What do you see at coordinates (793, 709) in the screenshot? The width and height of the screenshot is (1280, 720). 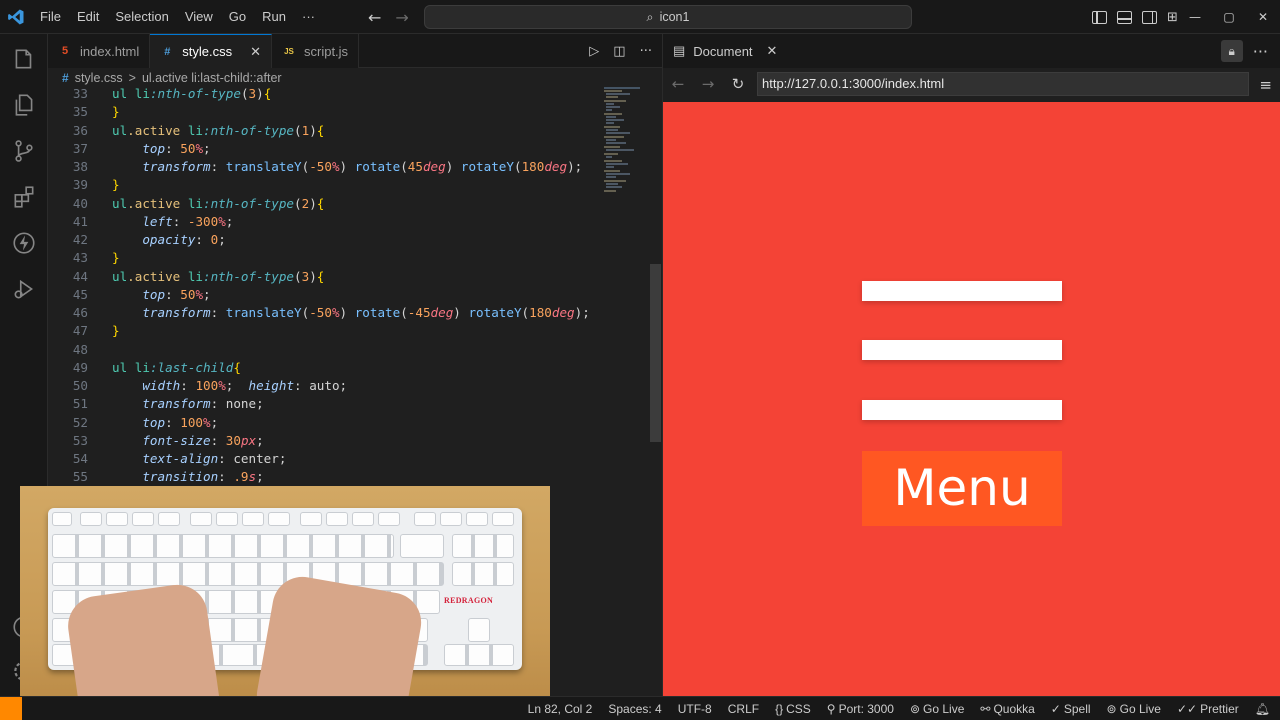 I see `language-mode: {} CSS` at bounding box center [793, 709].